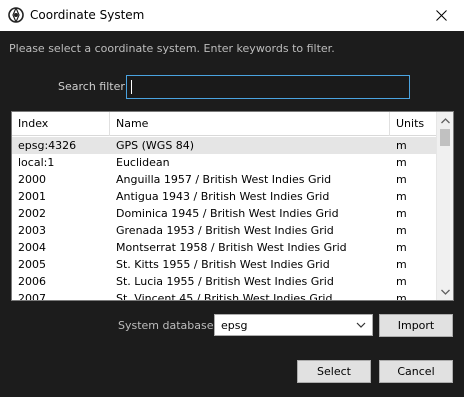  Describe the element at coordinates (32, 179) in the screenshot. I see `cell-index: 2000` at that location.